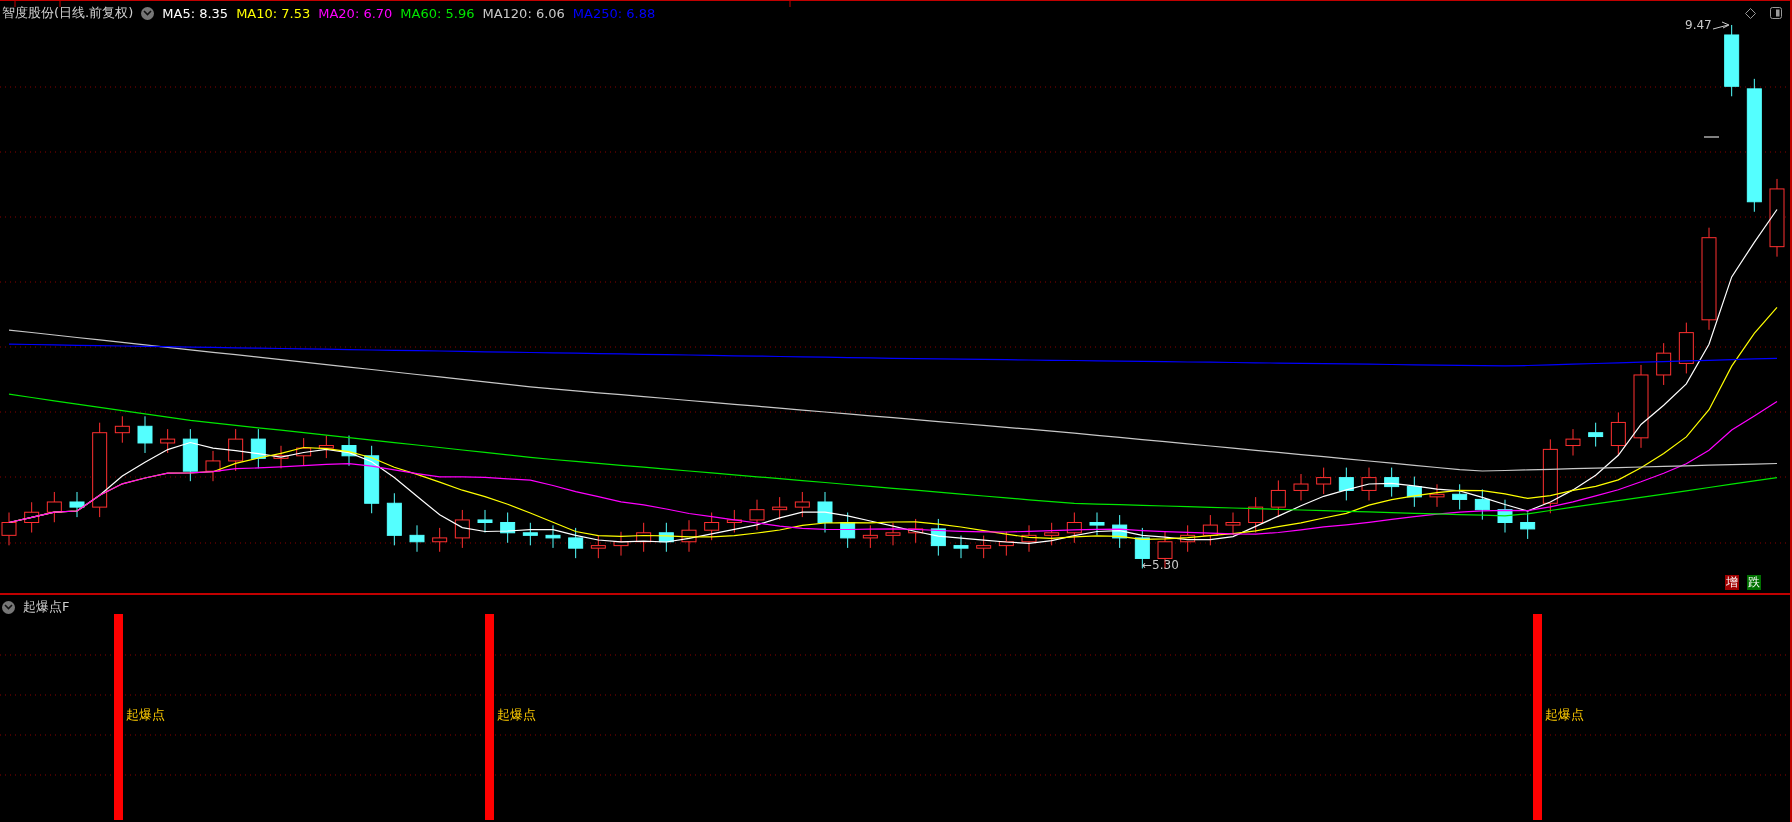 This screenshot has width=1792, height=822. I want to click on moving-average-legend: MA5: 8.35, so click(195, 13).